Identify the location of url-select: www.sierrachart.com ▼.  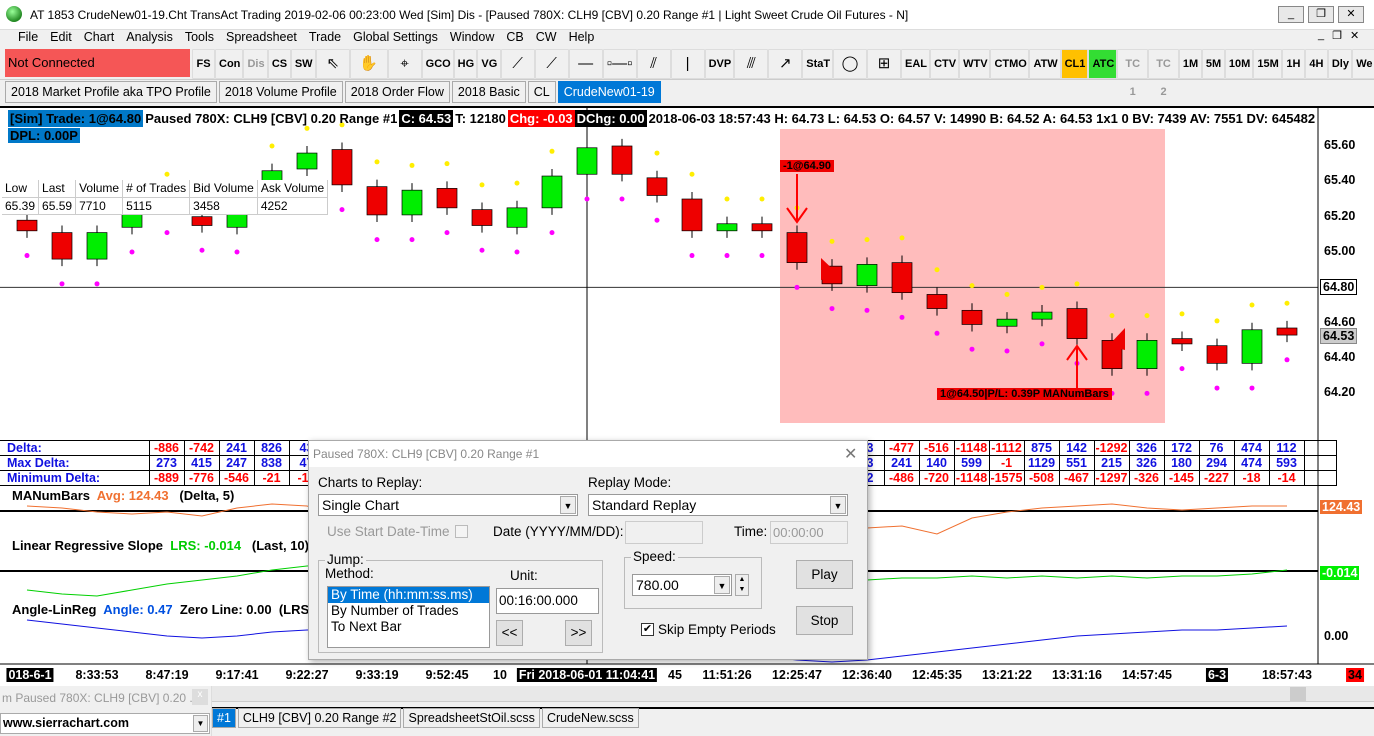
(105, 723).